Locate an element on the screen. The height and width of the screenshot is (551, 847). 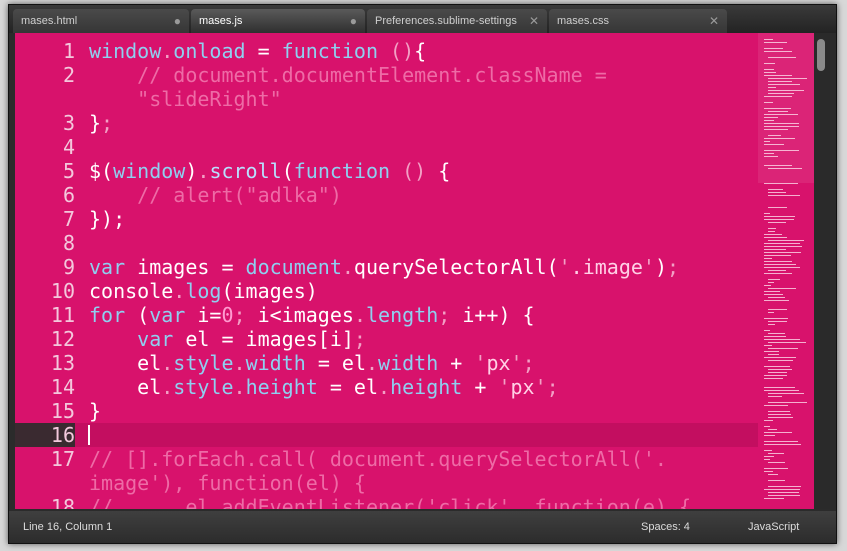
line-code: // alert("adlka") is located at coordinates (215, 195).